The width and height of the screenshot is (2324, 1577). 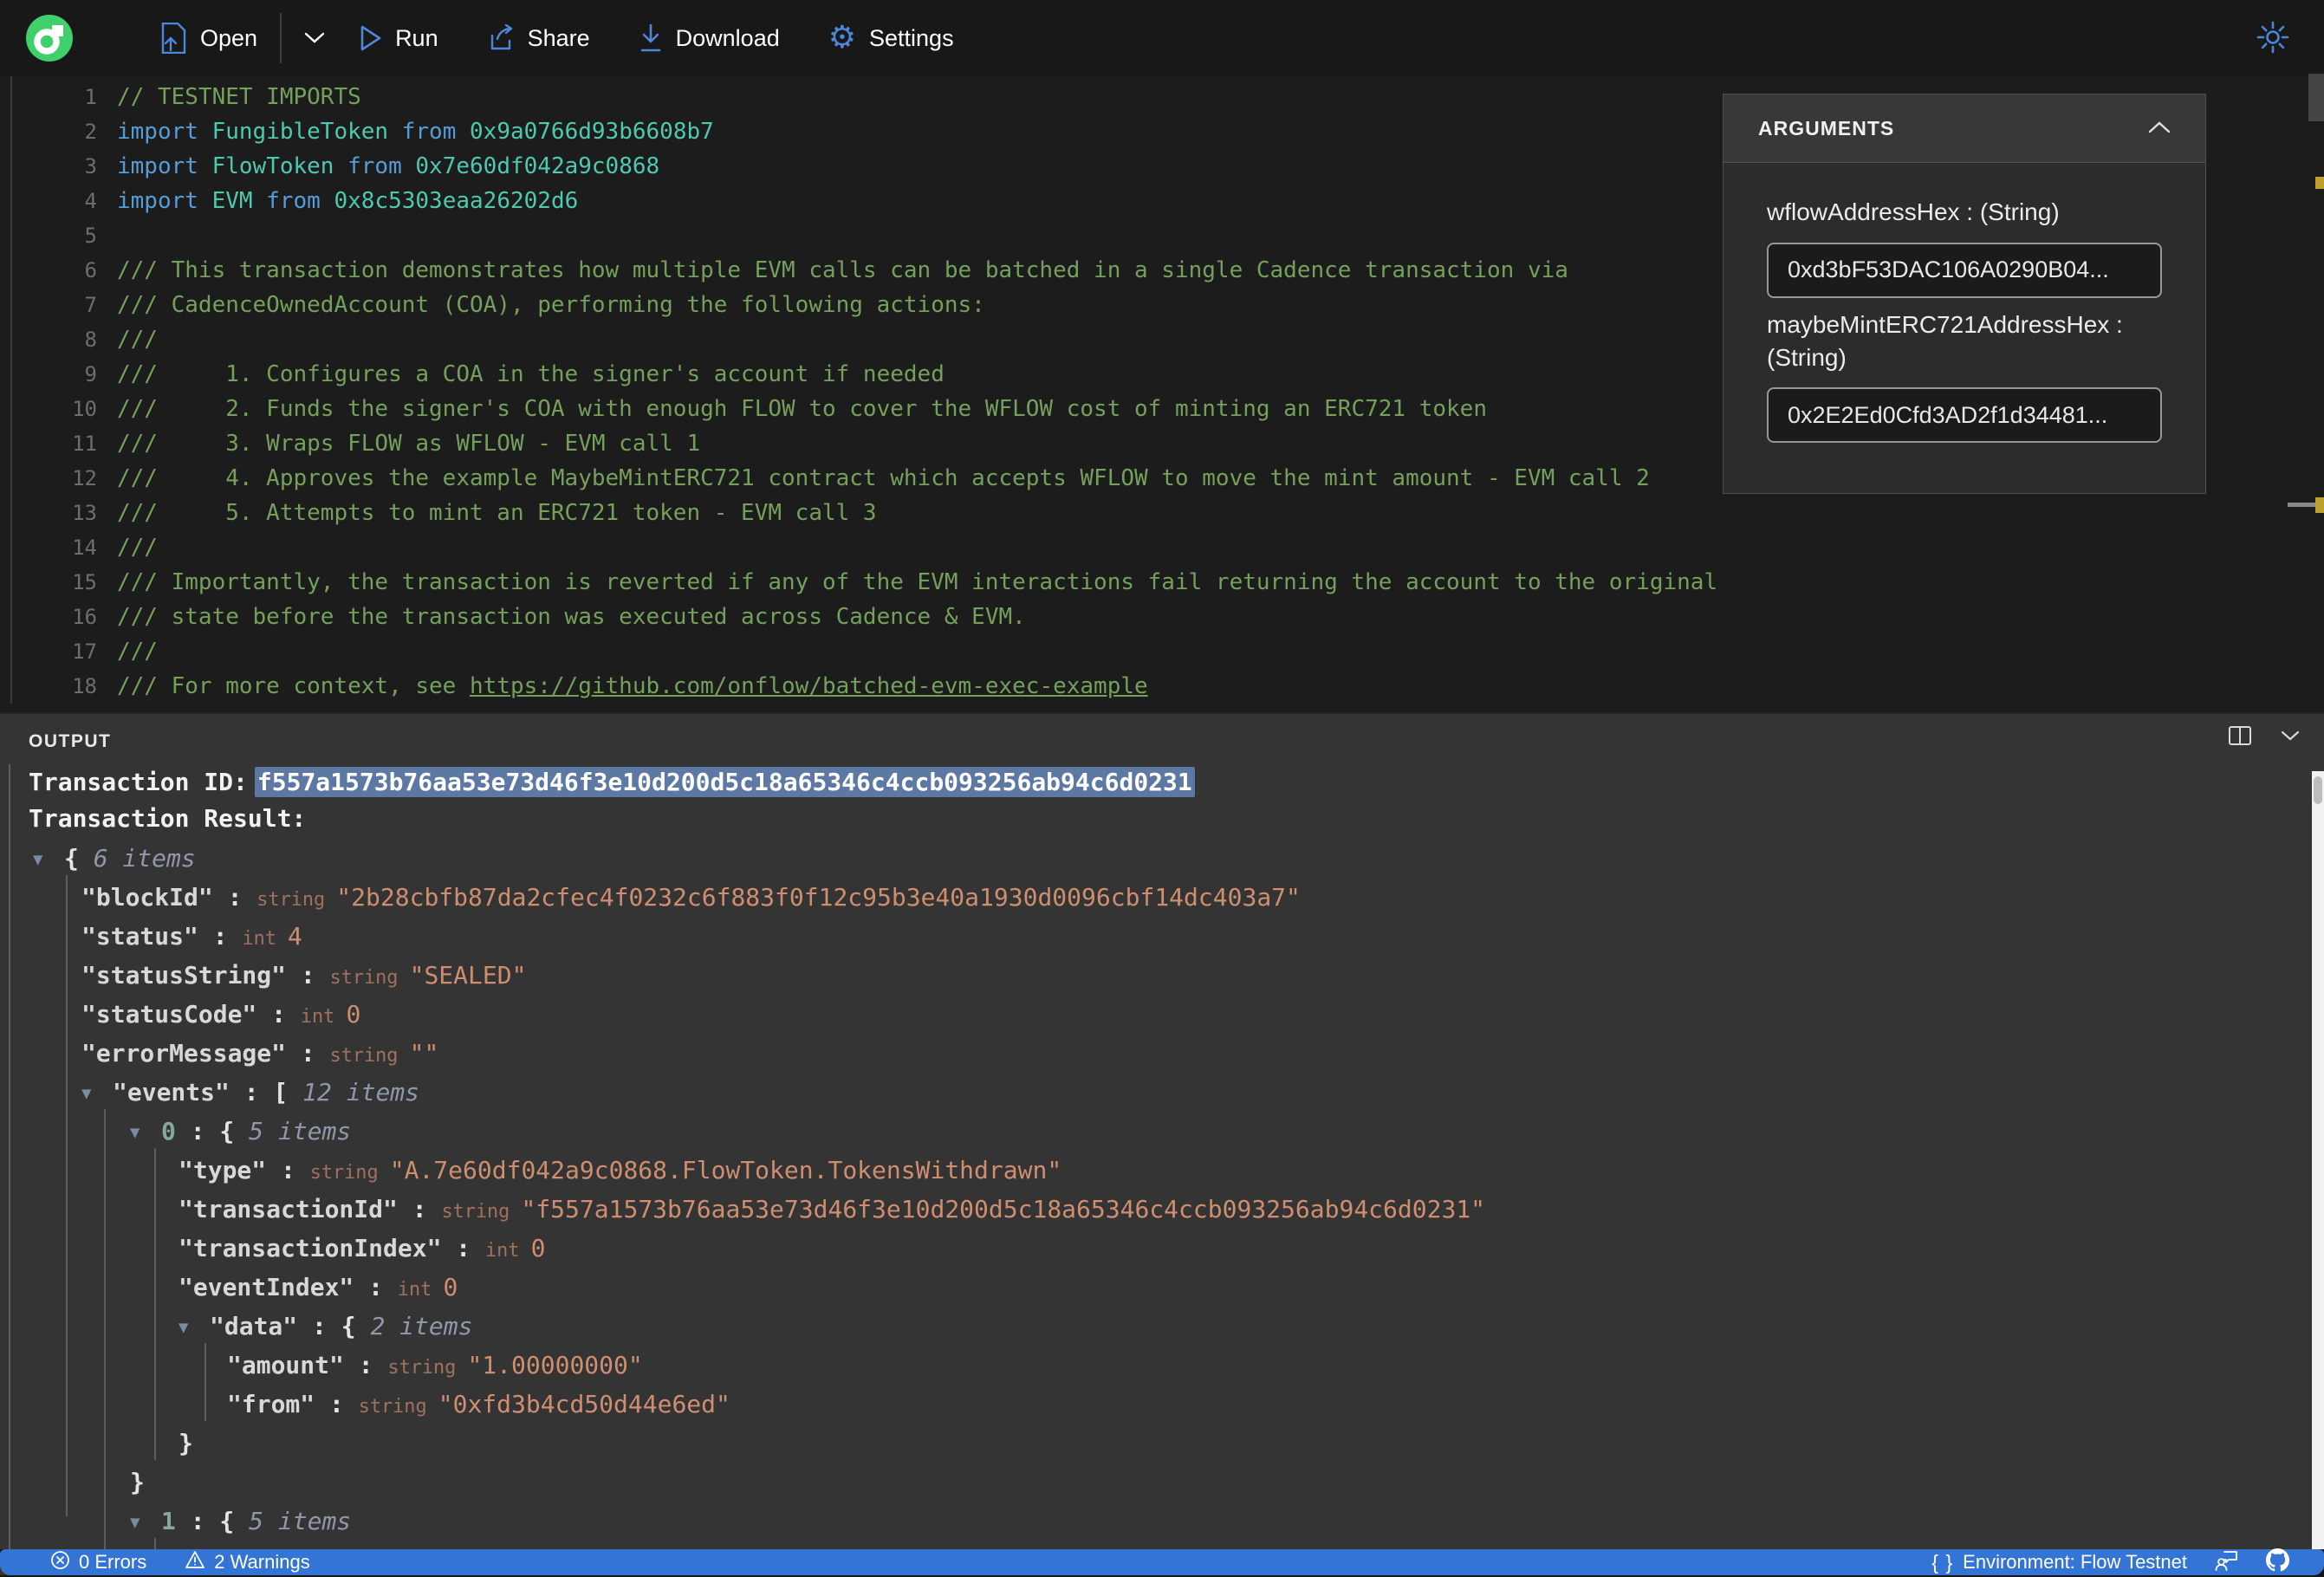 What do you see at coordinates (164, 201) in the screenshot?
I see `code-token: import` at bounding box center [164, 201].